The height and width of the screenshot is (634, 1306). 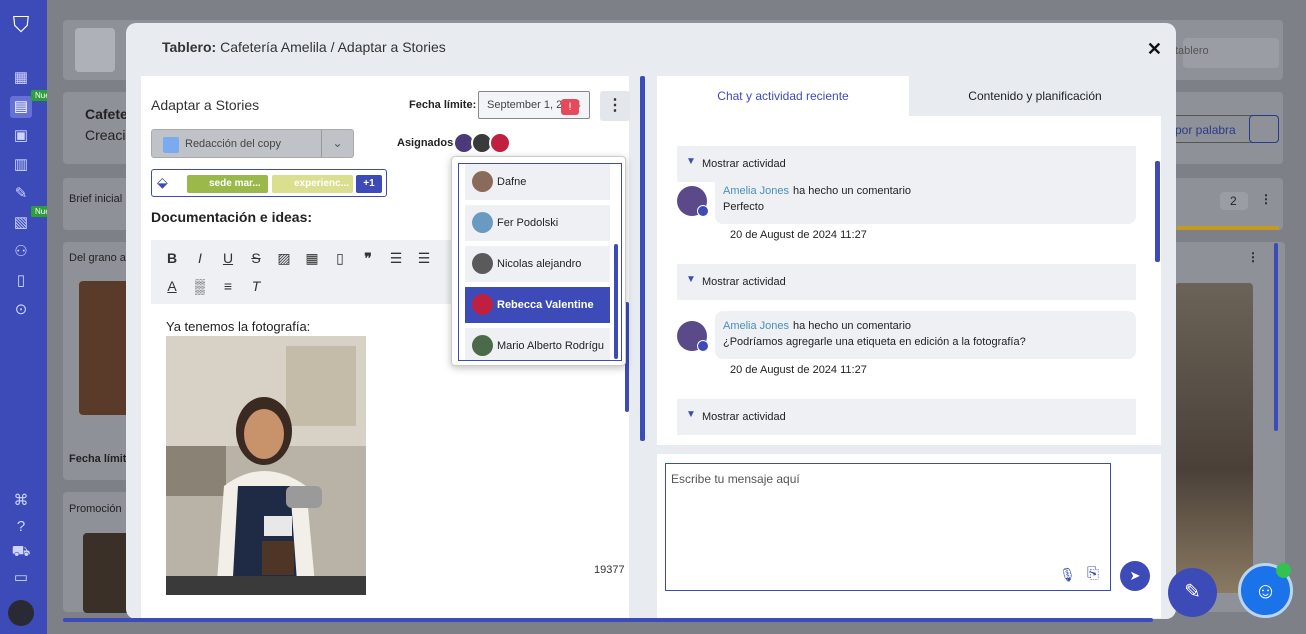 What do you see at coordinates (337, 143) in the screenshot?
I see `chevron-down-icon: ⌄` at bounding box center [337, 143].